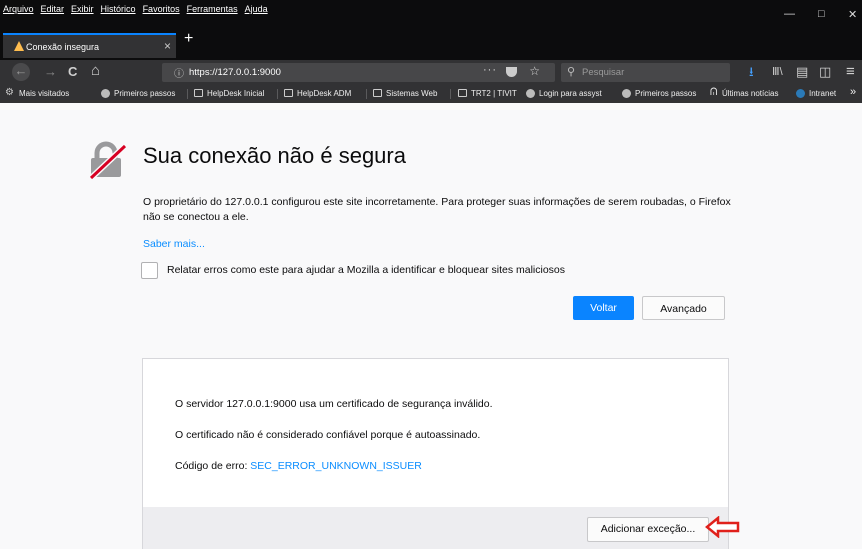 The width and height of the screenshot is (862, 549). I want to click on maximize-button: □, so click(821, 14).